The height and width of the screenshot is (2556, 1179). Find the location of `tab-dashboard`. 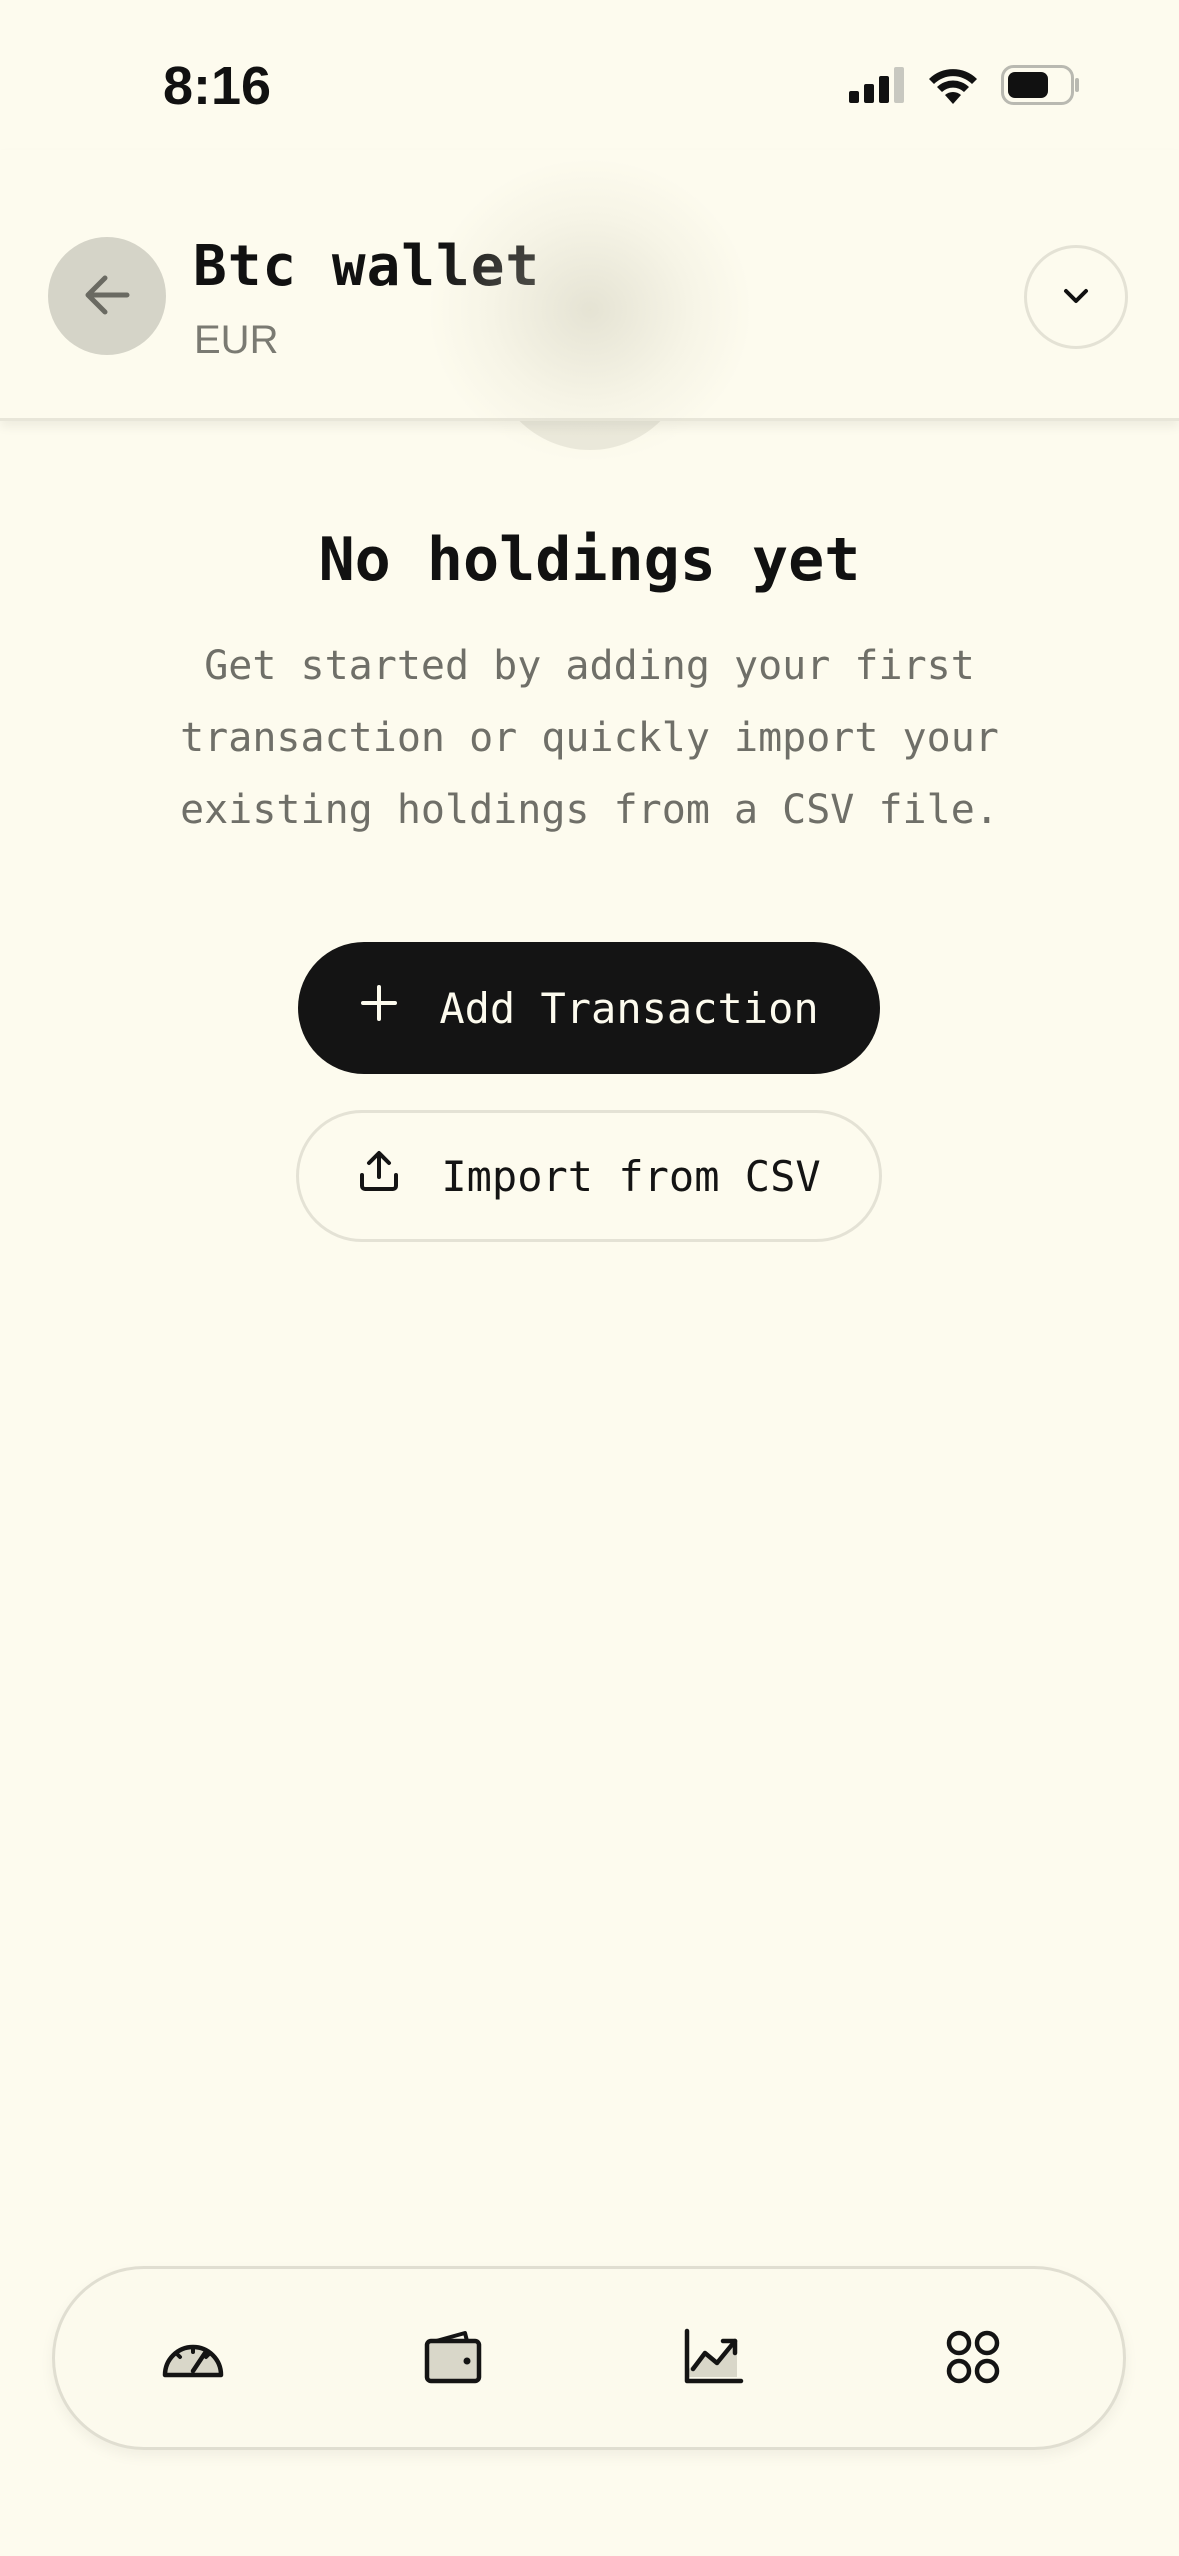

tab-dashboard is located at coordinates (193, 2358).